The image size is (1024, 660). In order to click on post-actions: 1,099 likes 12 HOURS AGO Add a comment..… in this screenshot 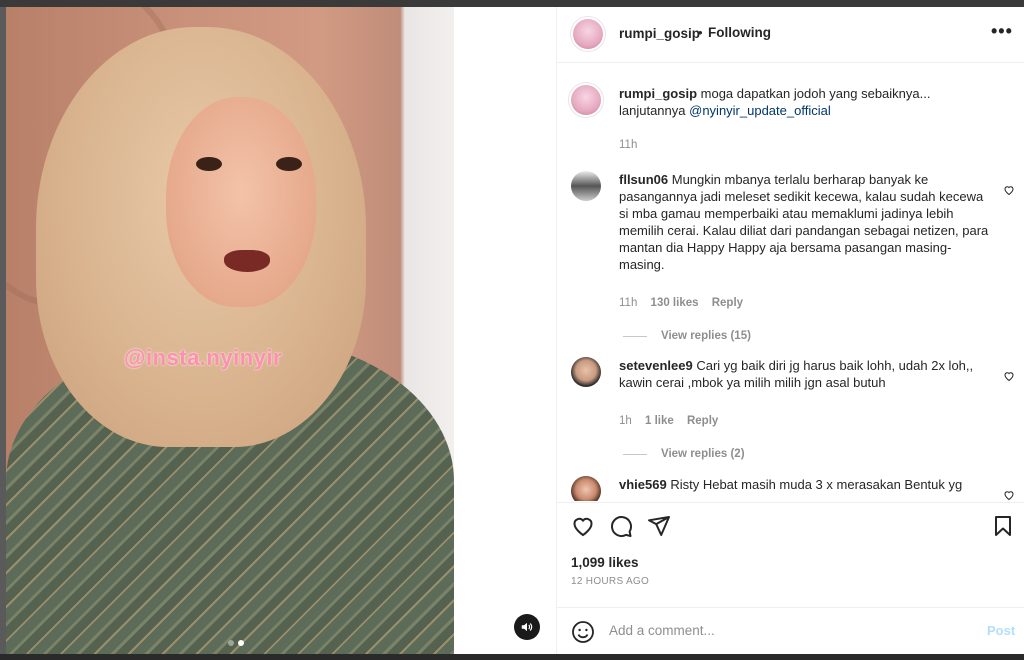, I will do `click(790, 578)`.